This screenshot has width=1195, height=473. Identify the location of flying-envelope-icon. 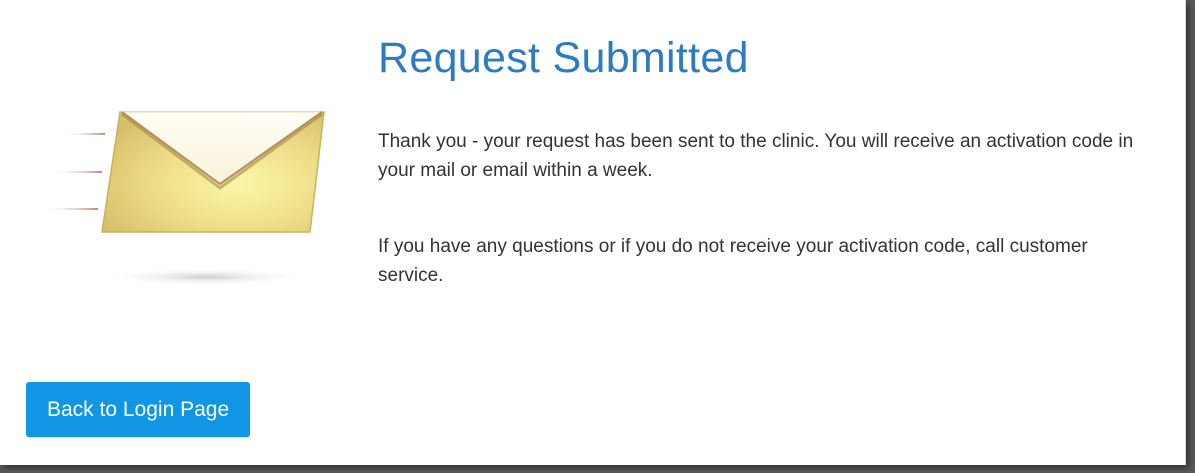
(188, 200).